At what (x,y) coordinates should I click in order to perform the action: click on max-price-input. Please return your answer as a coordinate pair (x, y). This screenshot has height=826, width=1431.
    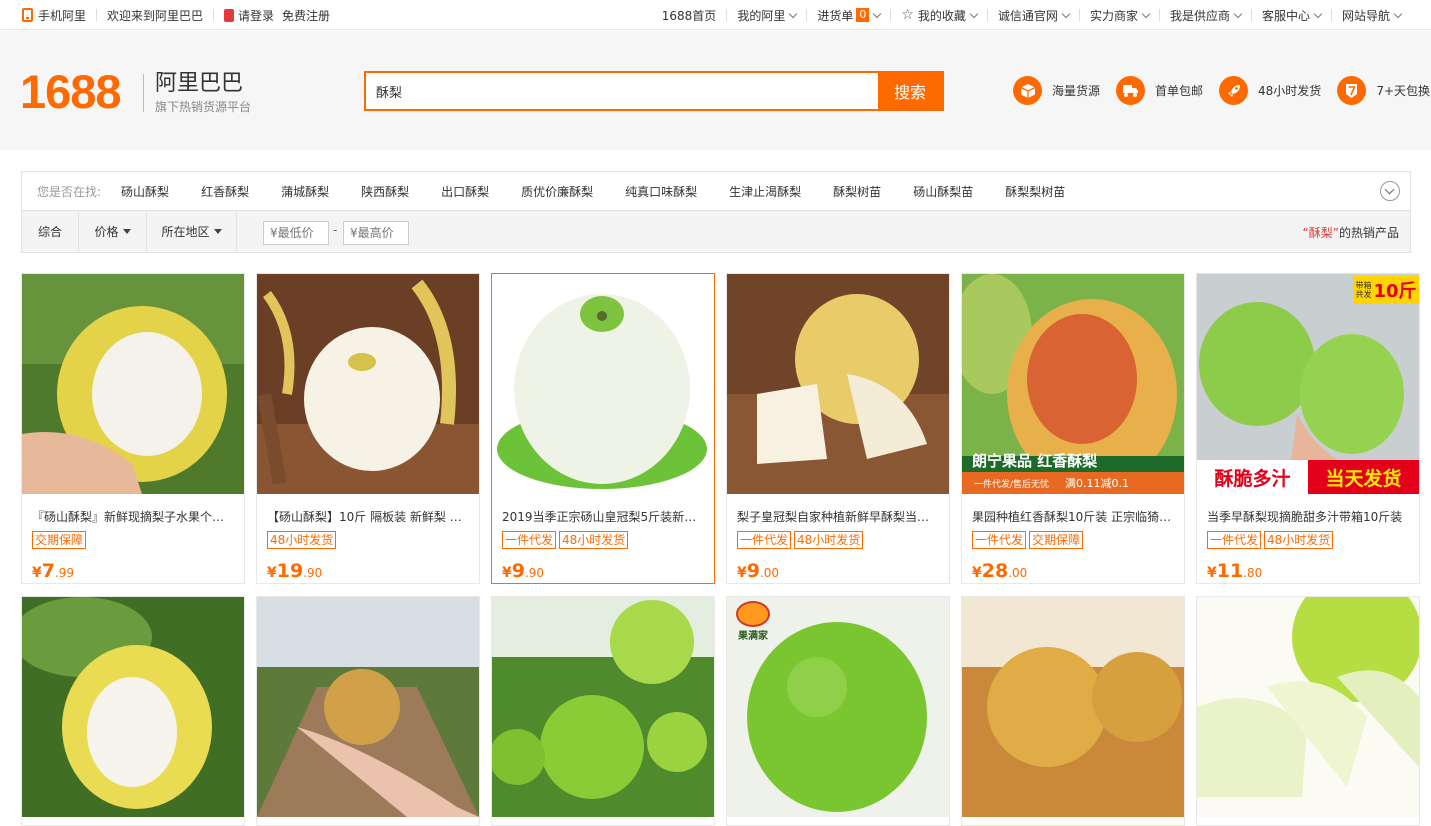
    Looking at the image, I should click on (376, 233).